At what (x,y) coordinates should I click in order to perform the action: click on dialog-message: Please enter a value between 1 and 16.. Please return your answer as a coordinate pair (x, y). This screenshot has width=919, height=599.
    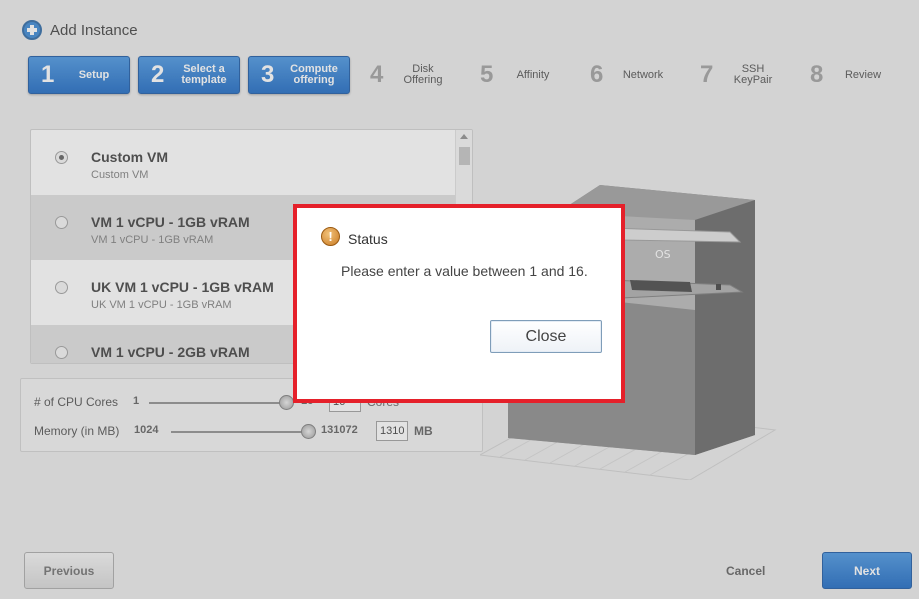
    Looking at the image, I should click on (464, 271).